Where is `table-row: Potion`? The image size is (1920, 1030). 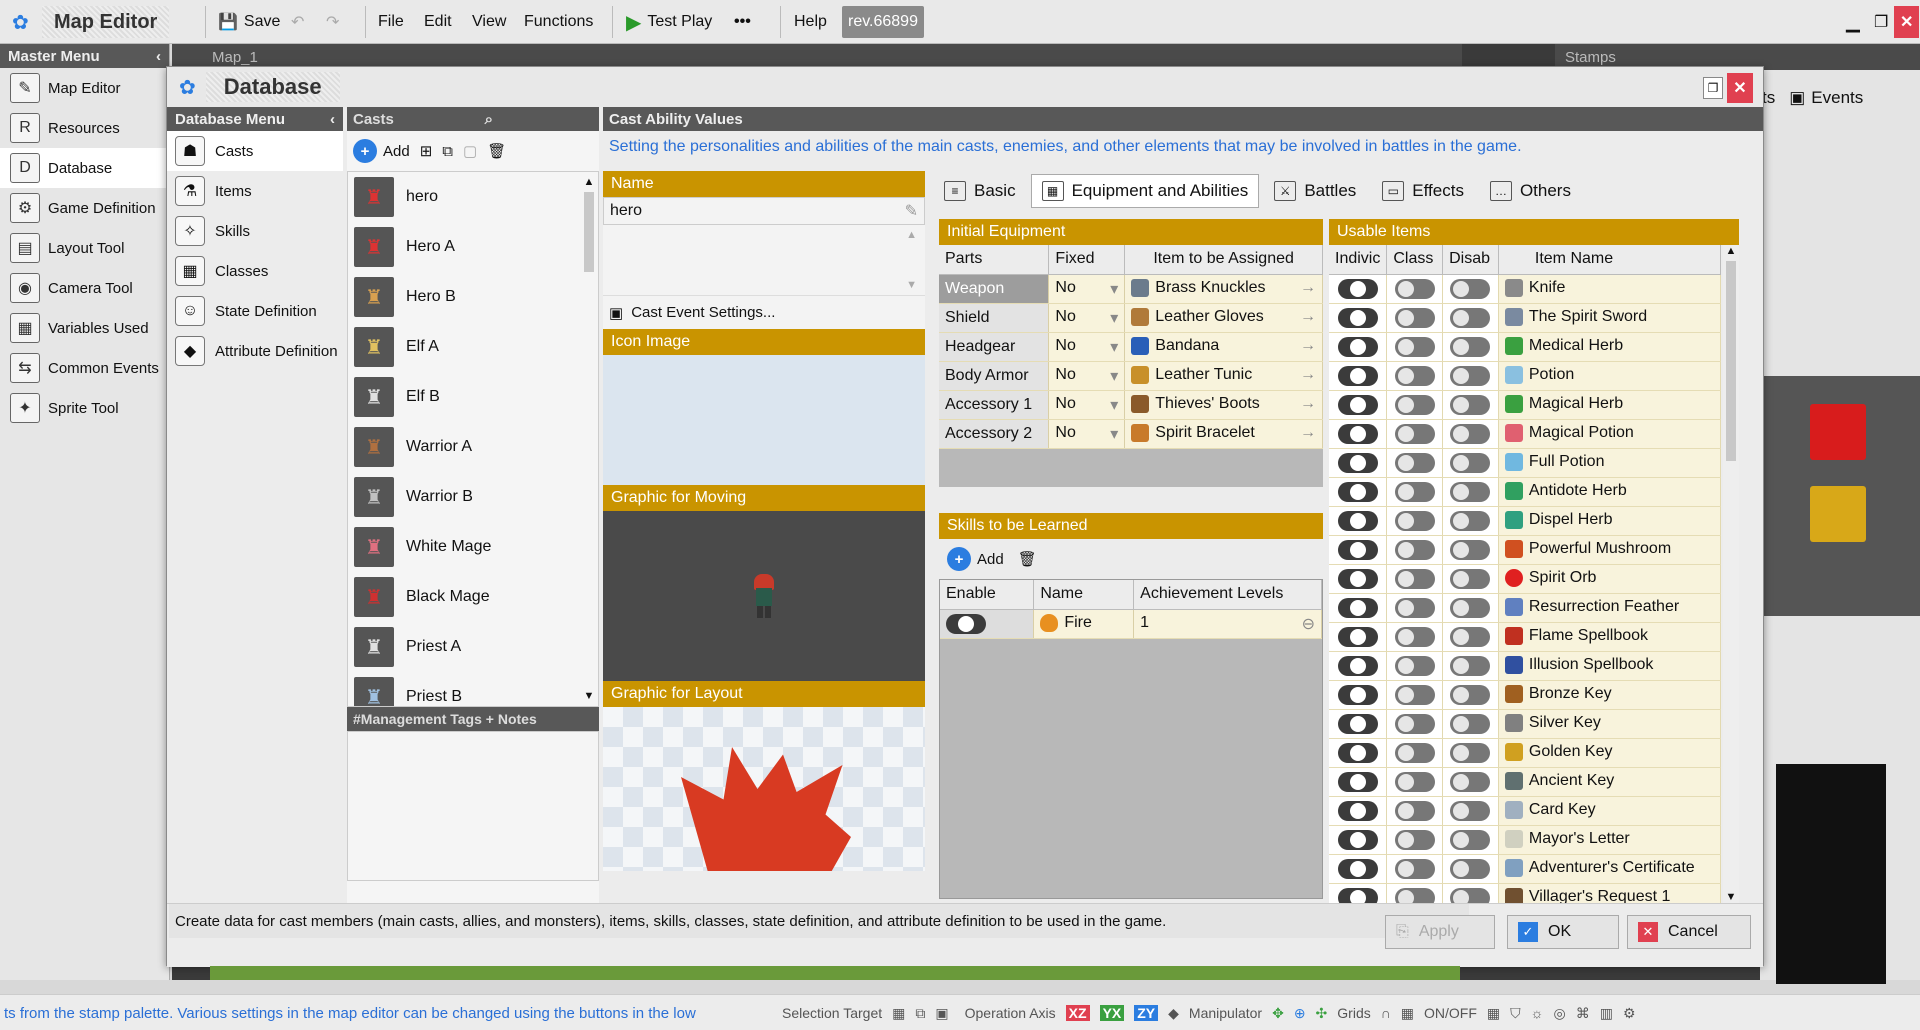 table-row: Potion is located at coordinates (1525, 376).